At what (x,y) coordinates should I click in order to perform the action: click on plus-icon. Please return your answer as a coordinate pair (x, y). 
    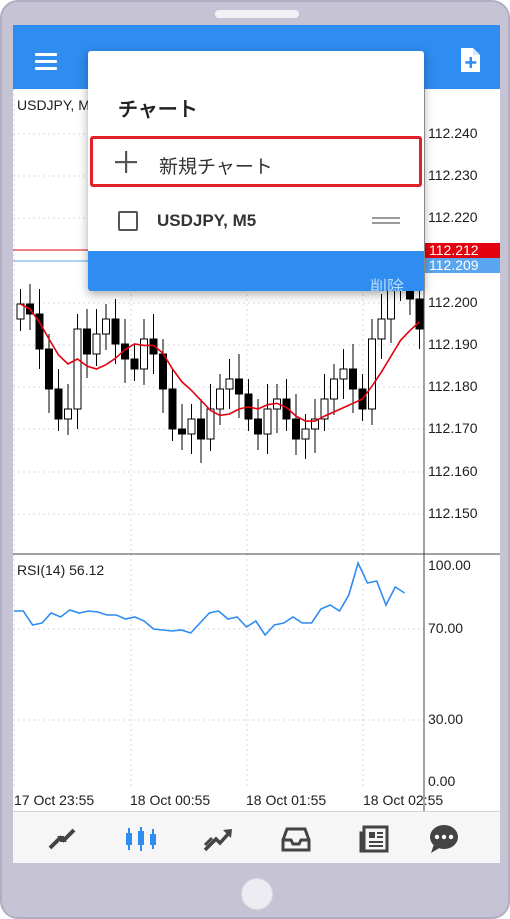
    Looking at the image, I should click on (126, 162).